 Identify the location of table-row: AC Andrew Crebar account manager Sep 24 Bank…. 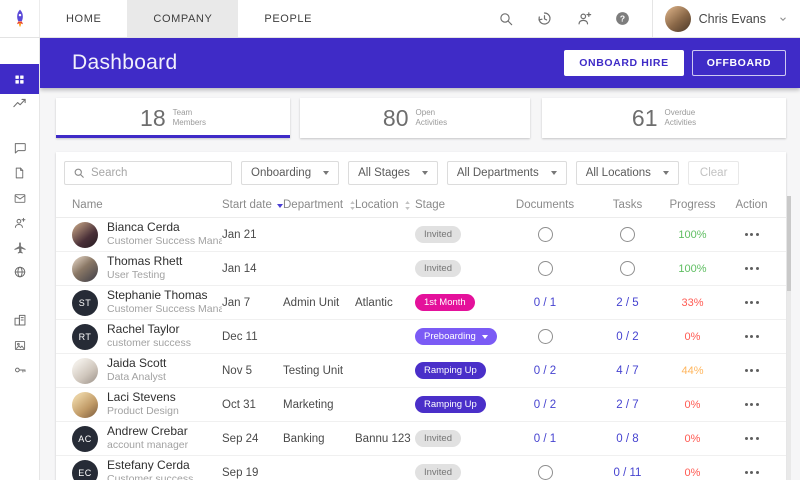
(421, 439).